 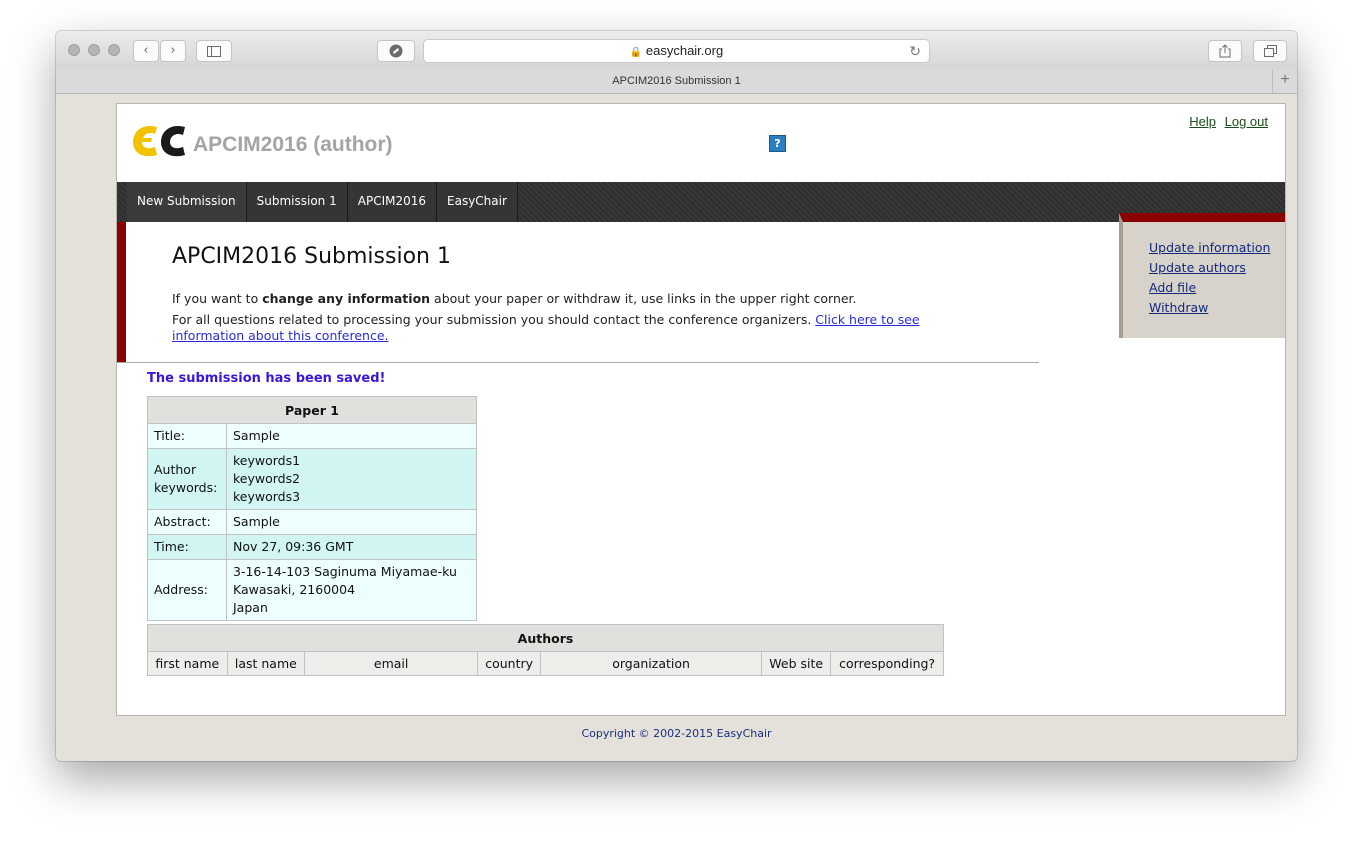 I want to click on address-line: 3-16-14-103 Saginuma Miyamae-ku, so click(x=345, y=571).